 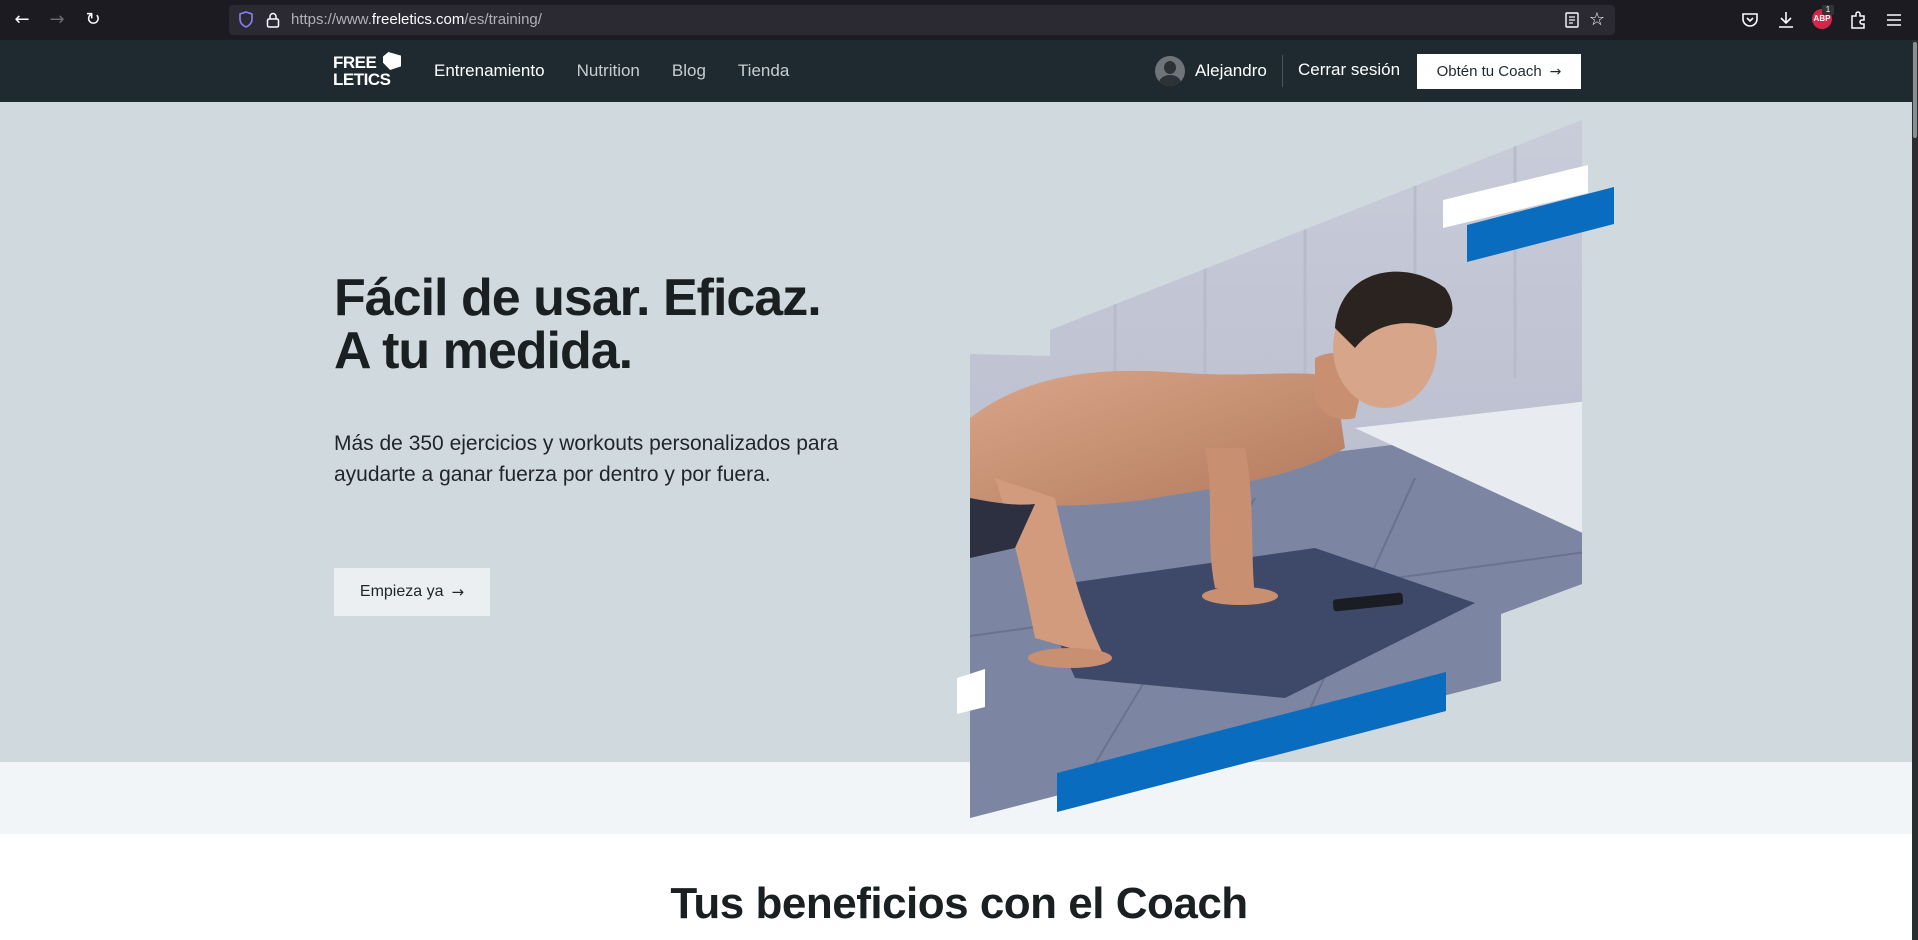 What do you see at coordinates (1750, 20) in the screenshot?
I see `pocket-icon` at bounding box center [1750, 20].